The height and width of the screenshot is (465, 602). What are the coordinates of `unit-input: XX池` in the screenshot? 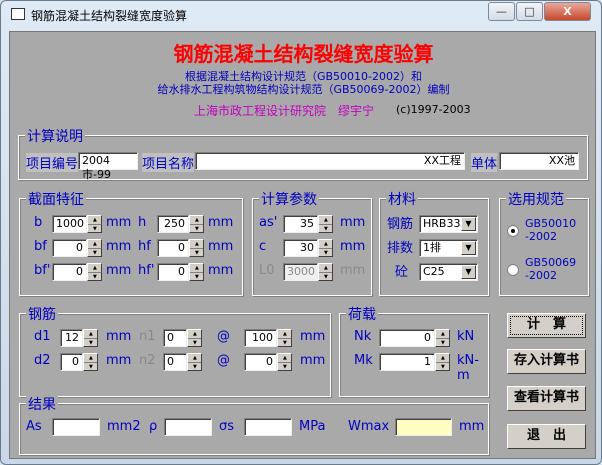 It's located at (539, 161).